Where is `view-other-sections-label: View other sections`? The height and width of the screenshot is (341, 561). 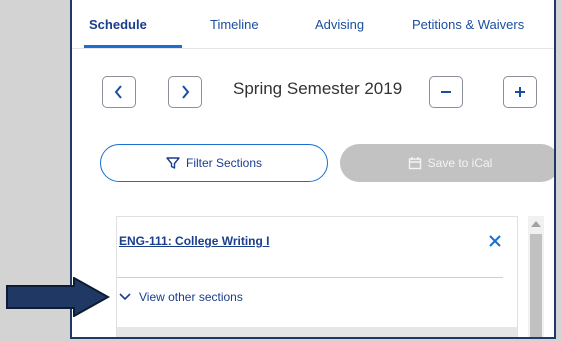 view-other-sections-label: View other sections is located at coordinates (191, 297).